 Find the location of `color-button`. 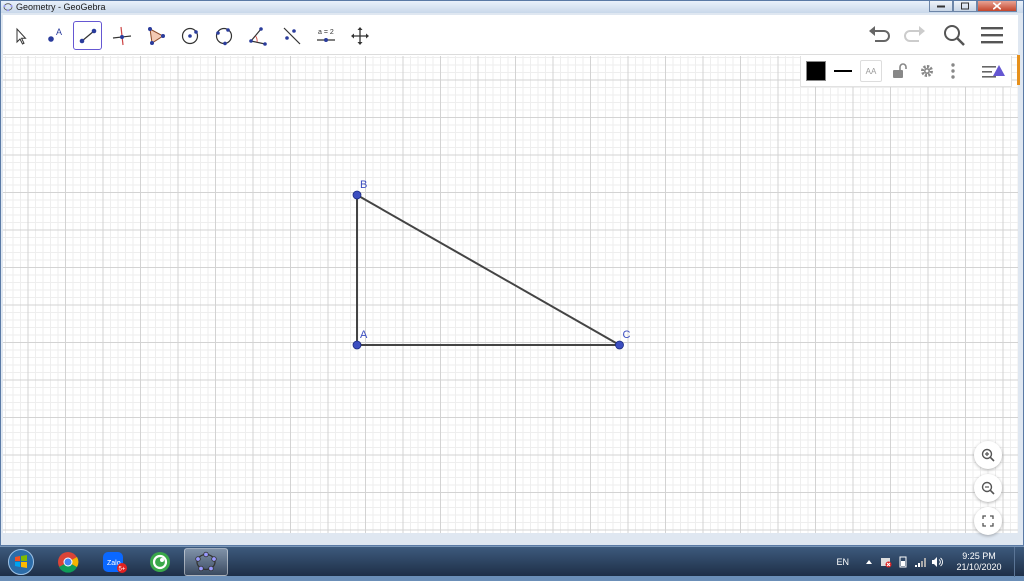

color-button is located at coordinates (816, 71).